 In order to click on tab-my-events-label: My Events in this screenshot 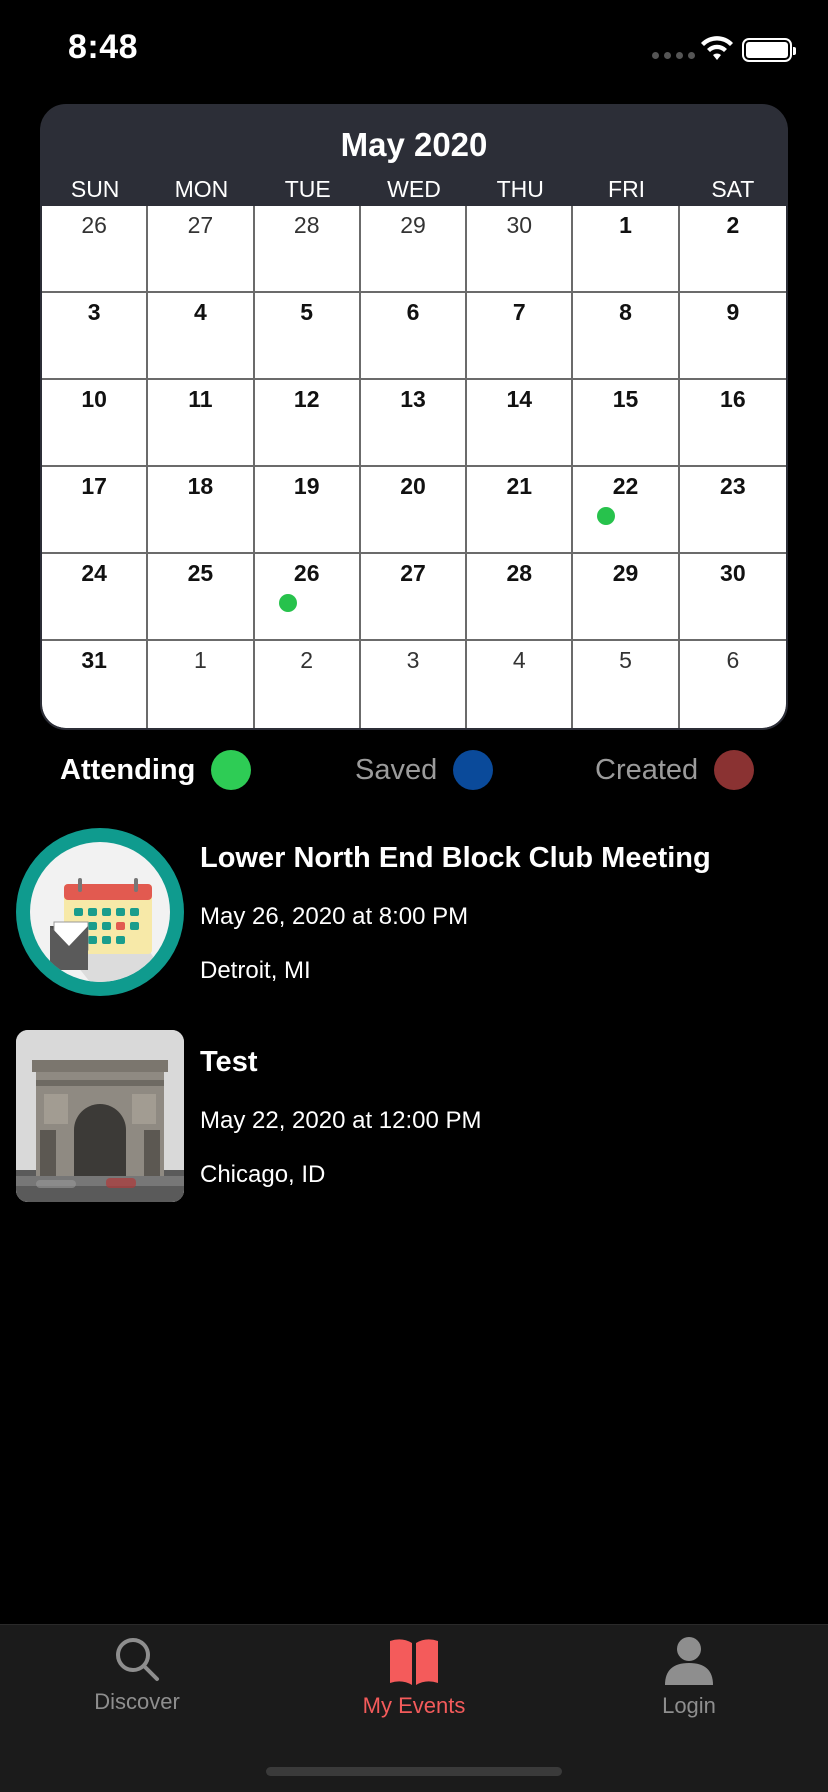, I will do `click(414, 1705)`.